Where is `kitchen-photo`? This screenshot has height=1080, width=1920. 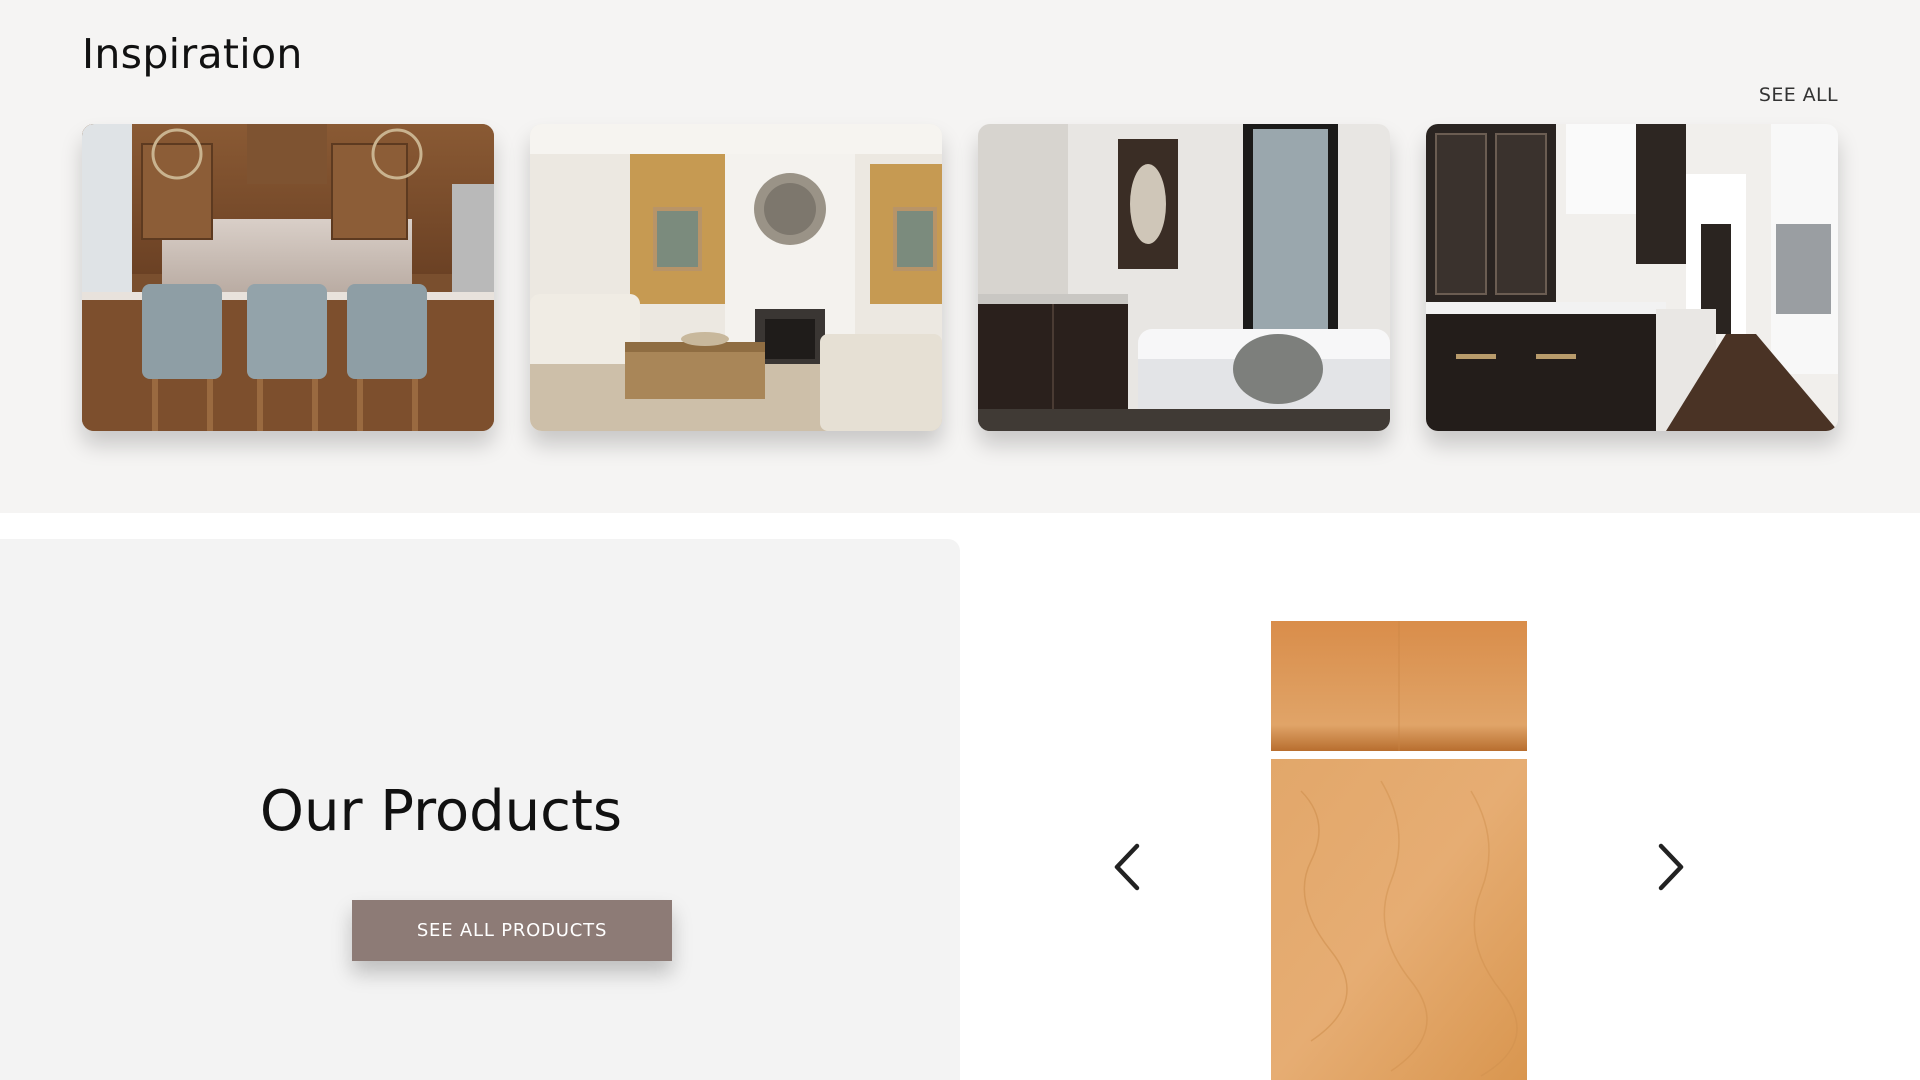 kitchen-photo is located at coordinates (288, 277).